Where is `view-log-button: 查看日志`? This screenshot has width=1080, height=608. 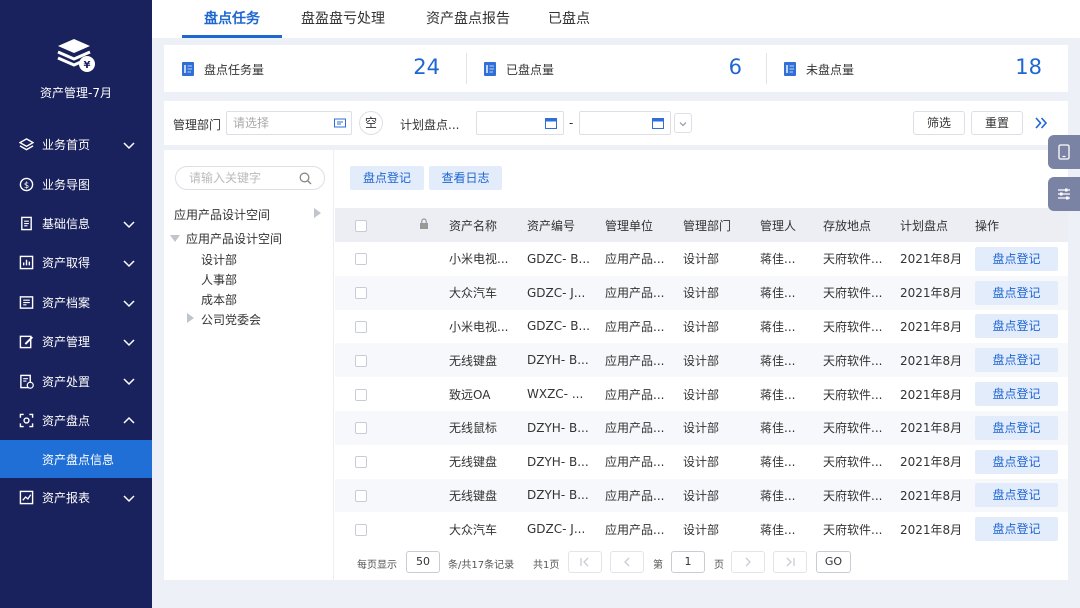
view-log-button: 查看日志 is located at coordinates (465, 178).